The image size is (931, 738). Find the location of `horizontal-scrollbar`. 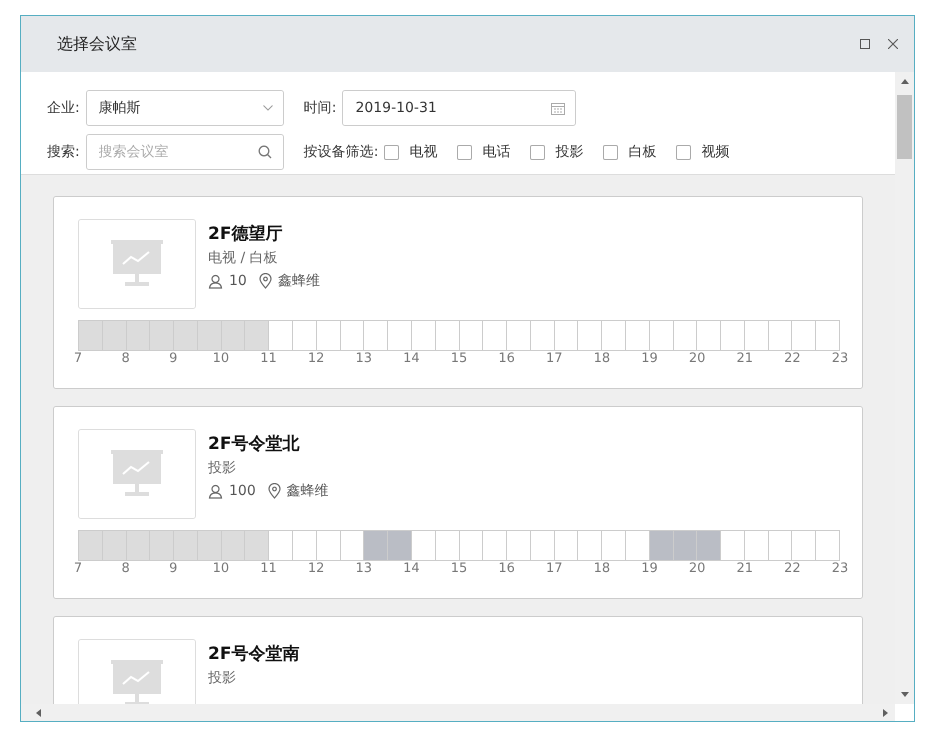

horizontal-scrollbar is located at coordinates (467, 712).